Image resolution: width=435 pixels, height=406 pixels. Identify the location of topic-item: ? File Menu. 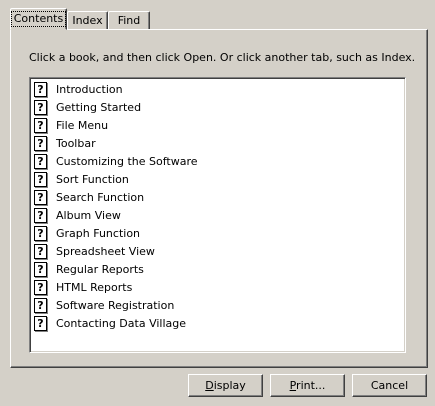
(116, 125).